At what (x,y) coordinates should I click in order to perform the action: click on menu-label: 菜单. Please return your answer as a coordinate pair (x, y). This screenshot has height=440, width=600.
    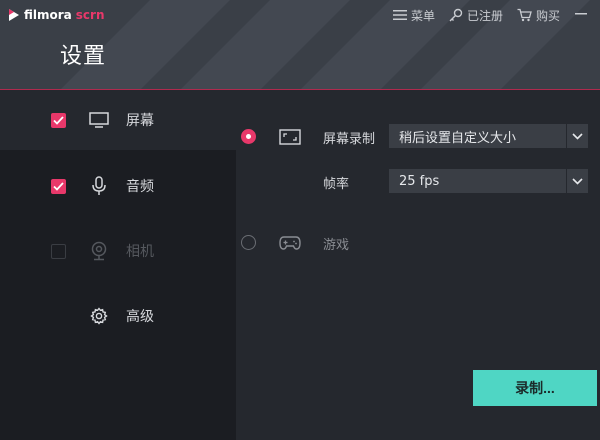
    Looking at the image, I should click on (422, 15).